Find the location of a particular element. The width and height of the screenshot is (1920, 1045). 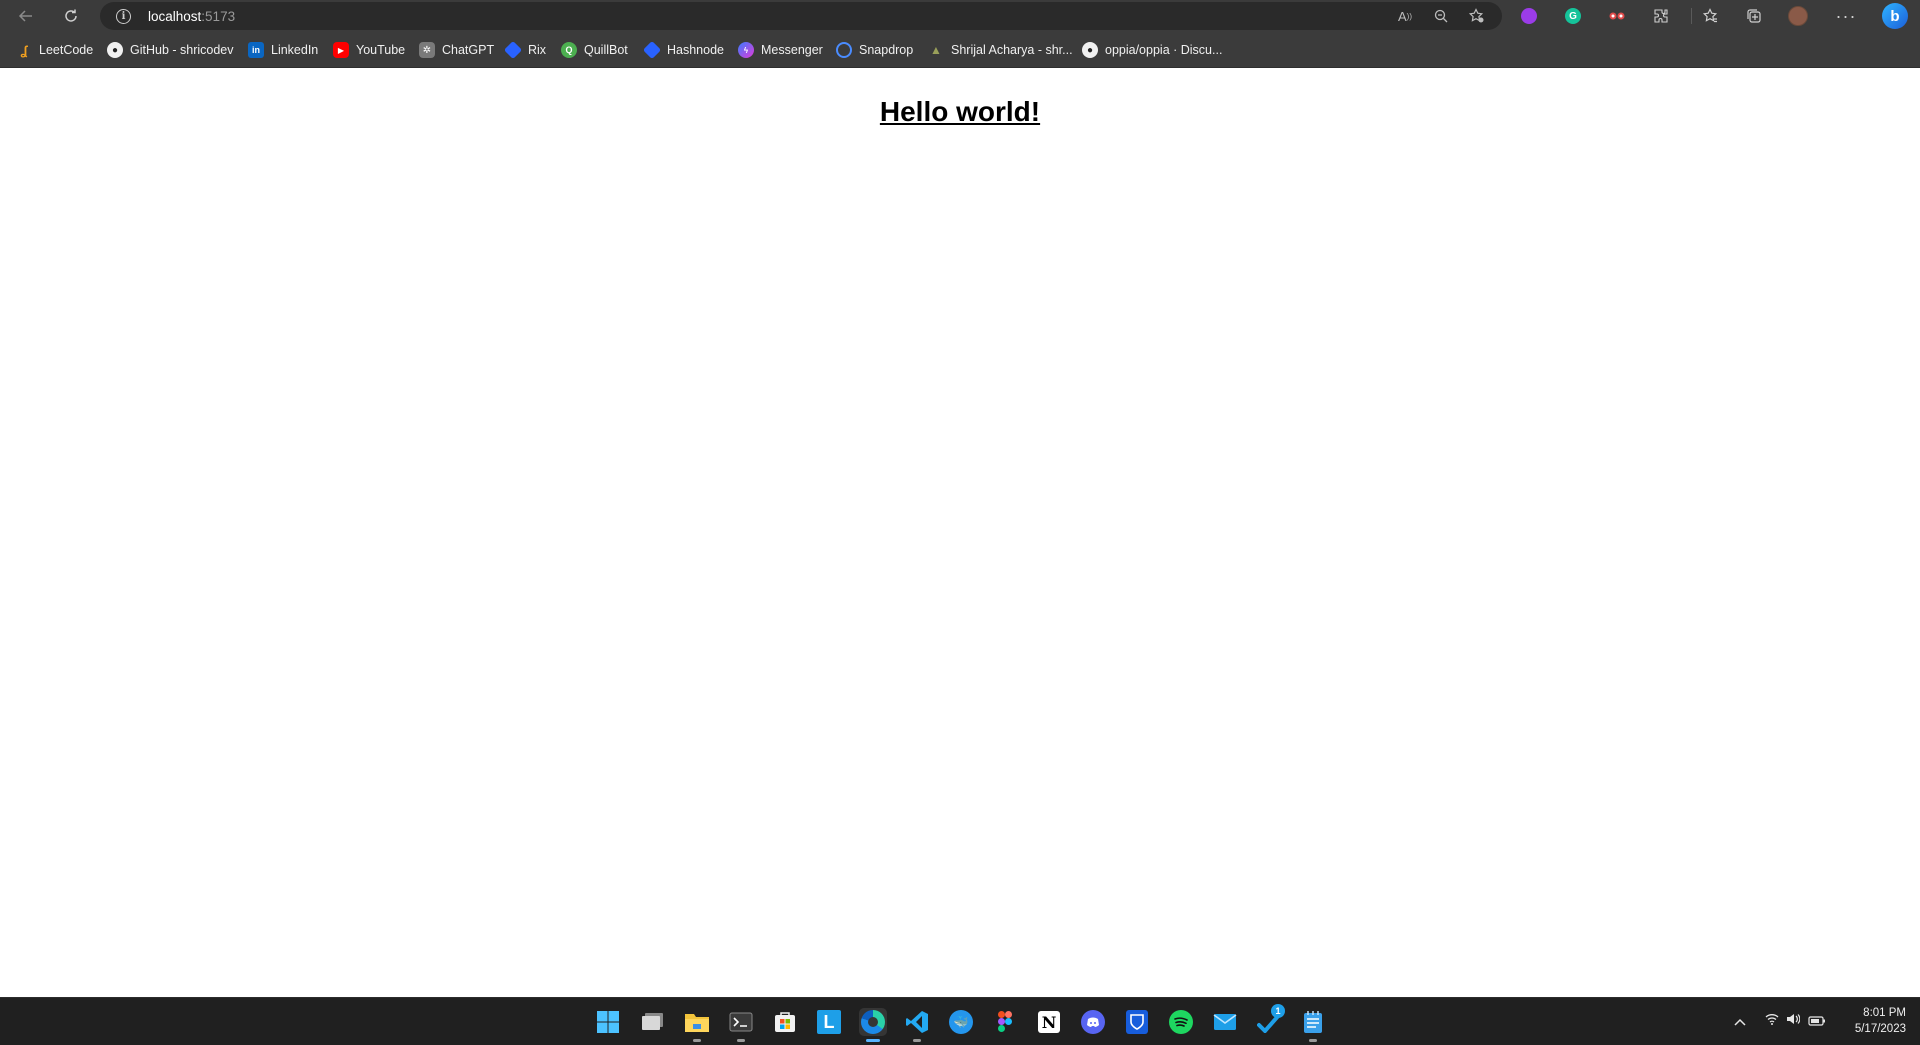

bookmark-chatgpt: ✲ ChatGPT is located at coordinates (456, 50).